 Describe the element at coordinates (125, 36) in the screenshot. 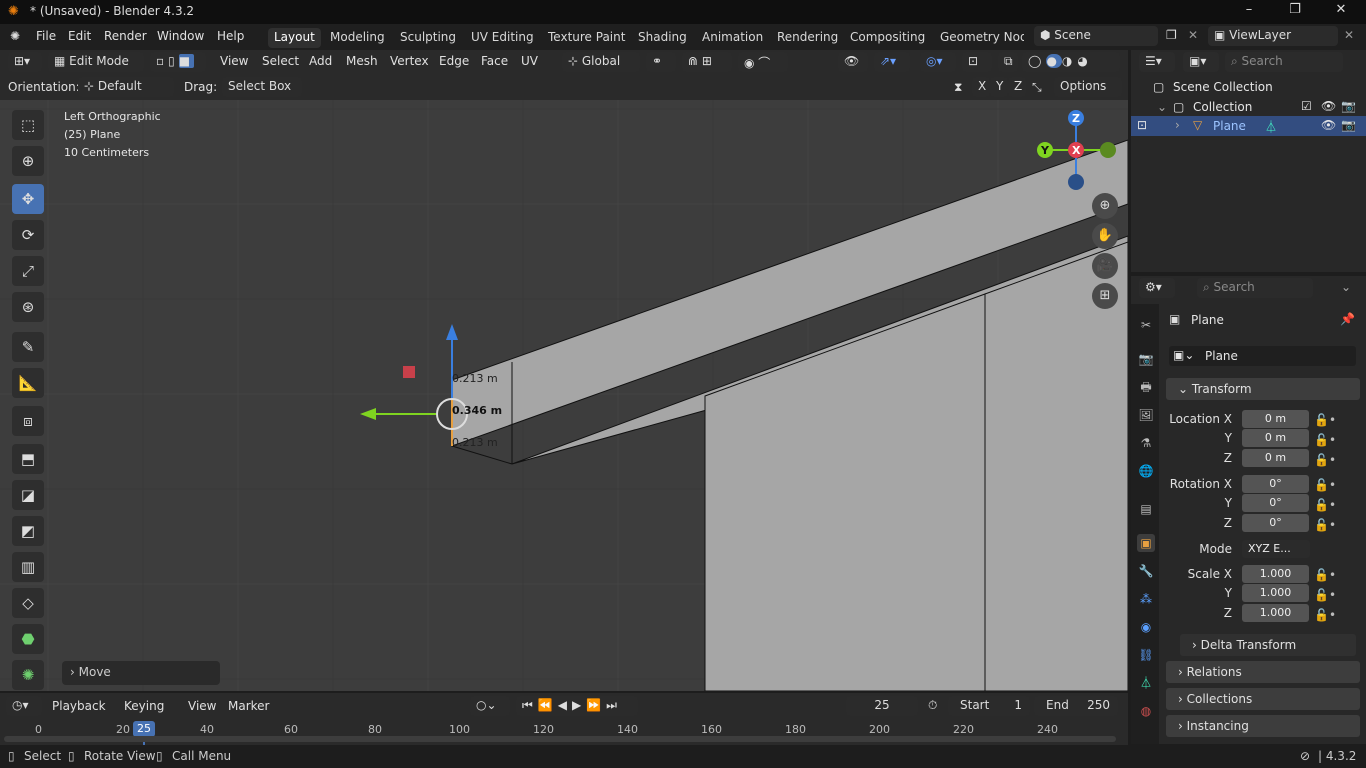

I see `menu-render: Render` at that location.